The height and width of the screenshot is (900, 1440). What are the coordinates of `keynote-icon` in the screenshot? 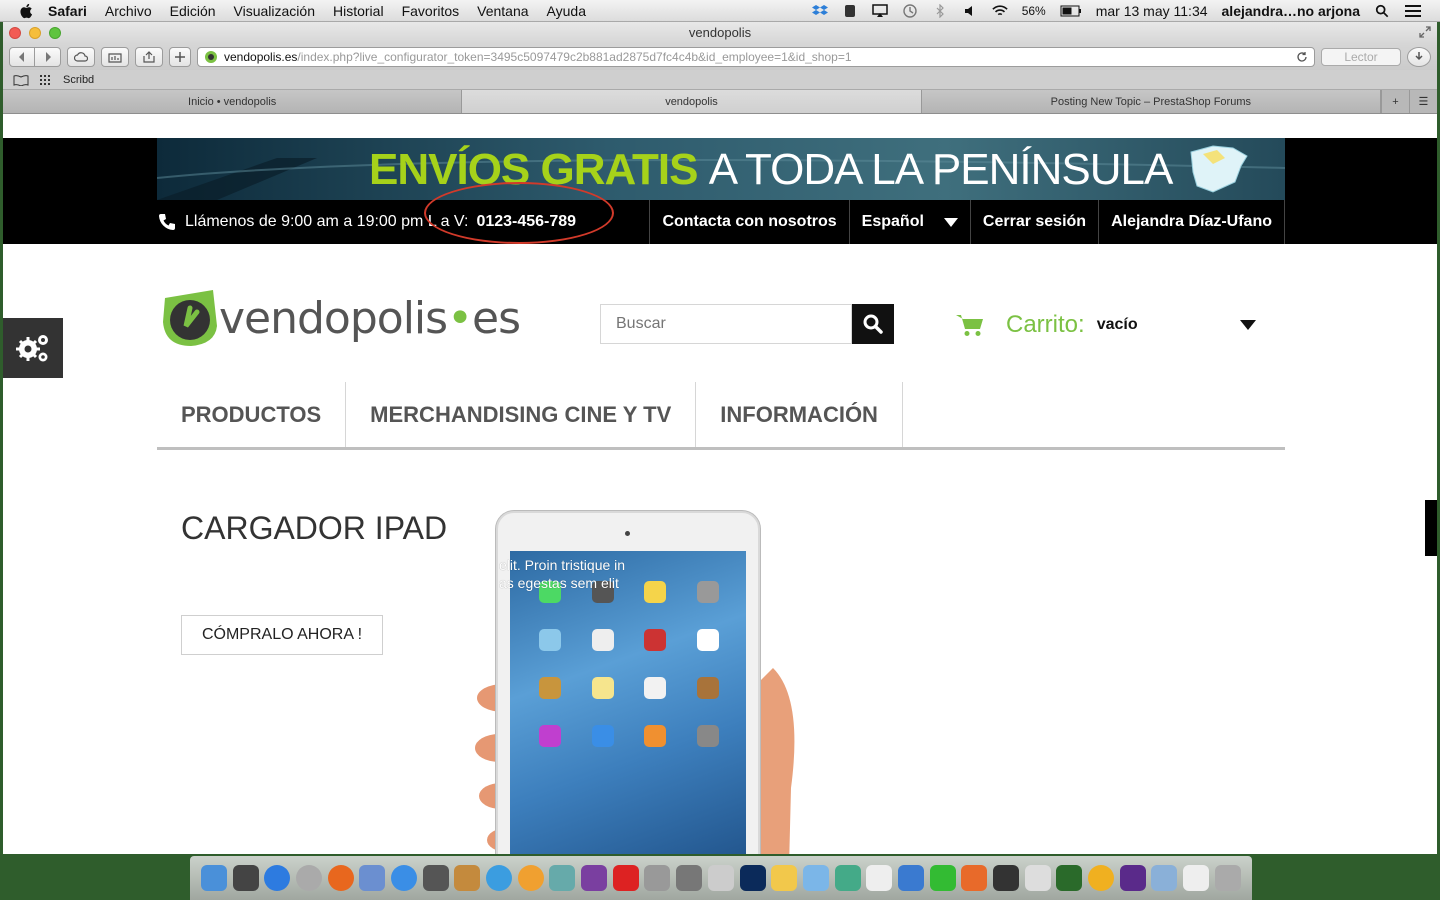 It's located at (815, 878).